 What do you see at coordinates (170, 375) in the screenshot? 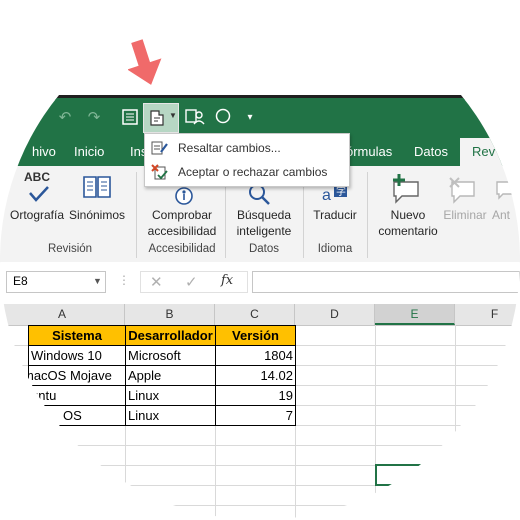
I see `table-cell: Apple` at bounding box center [170, 375].